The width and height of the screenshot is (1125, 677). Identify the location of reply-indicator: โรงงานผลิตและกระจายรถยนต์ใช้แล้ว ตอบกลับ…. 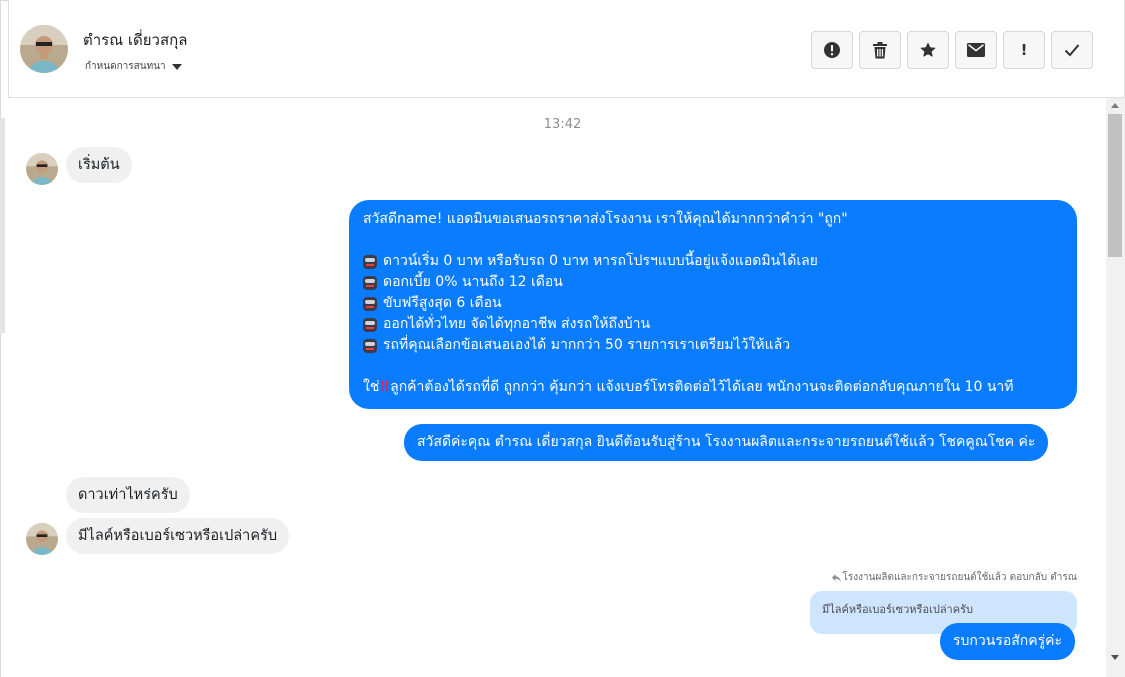
(954, 577).